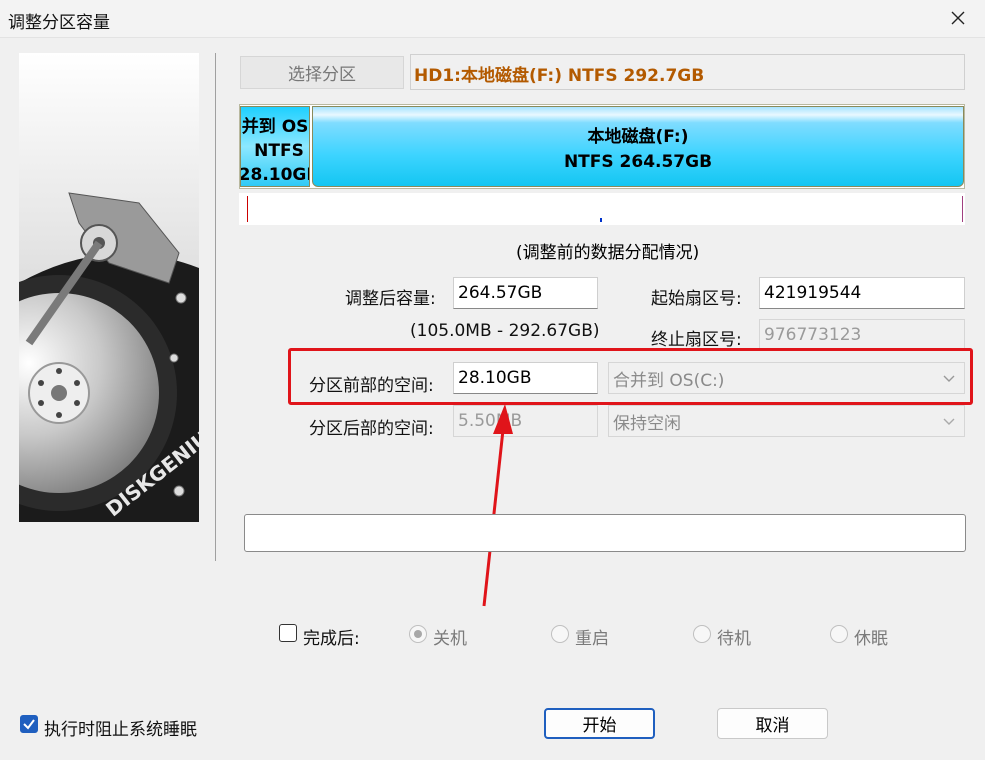 The image size is (985, 760). Describe the element at coordinates (275, 127) in the screenshot. I see `partition-os-line1: 并到 OS(` at that location.